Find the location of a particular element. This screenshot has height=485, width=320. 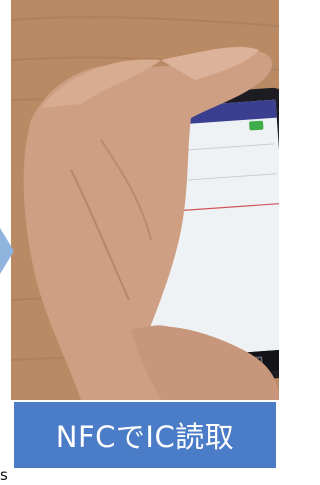

caption-banner: NFCでIC読取 is located at coordinates (145, 435).